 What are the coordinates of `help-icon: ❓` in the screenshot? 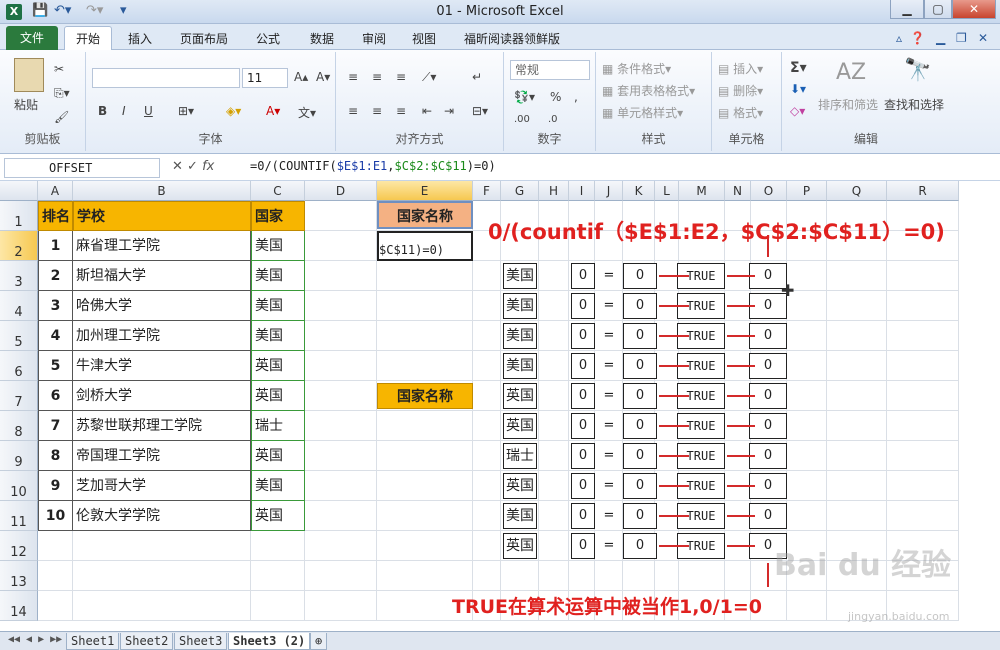 It's located at (917, 38).